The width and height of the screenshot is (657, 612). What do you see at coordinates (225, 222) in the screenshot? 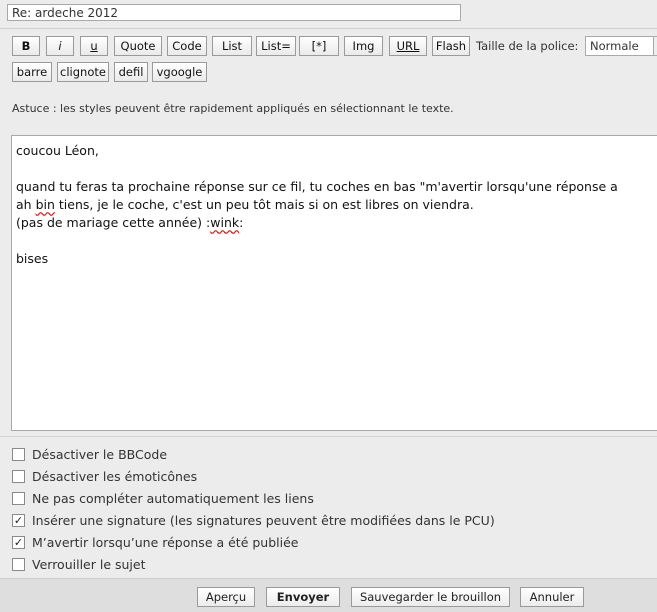
I see `misspelled-word: wink` at bounding box center [225, 222].